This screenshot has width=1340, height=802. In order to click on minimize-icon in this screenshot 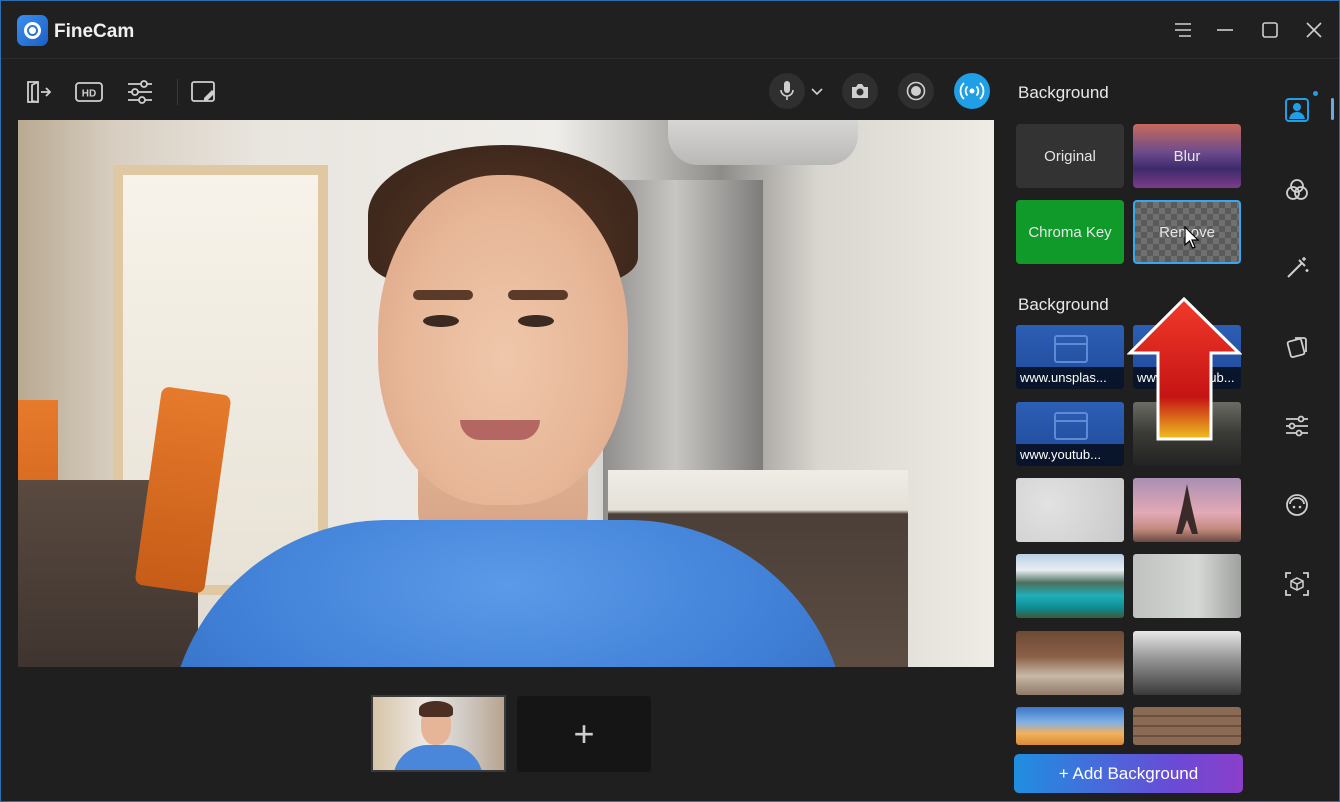, I will do `click(1225, 30)`.